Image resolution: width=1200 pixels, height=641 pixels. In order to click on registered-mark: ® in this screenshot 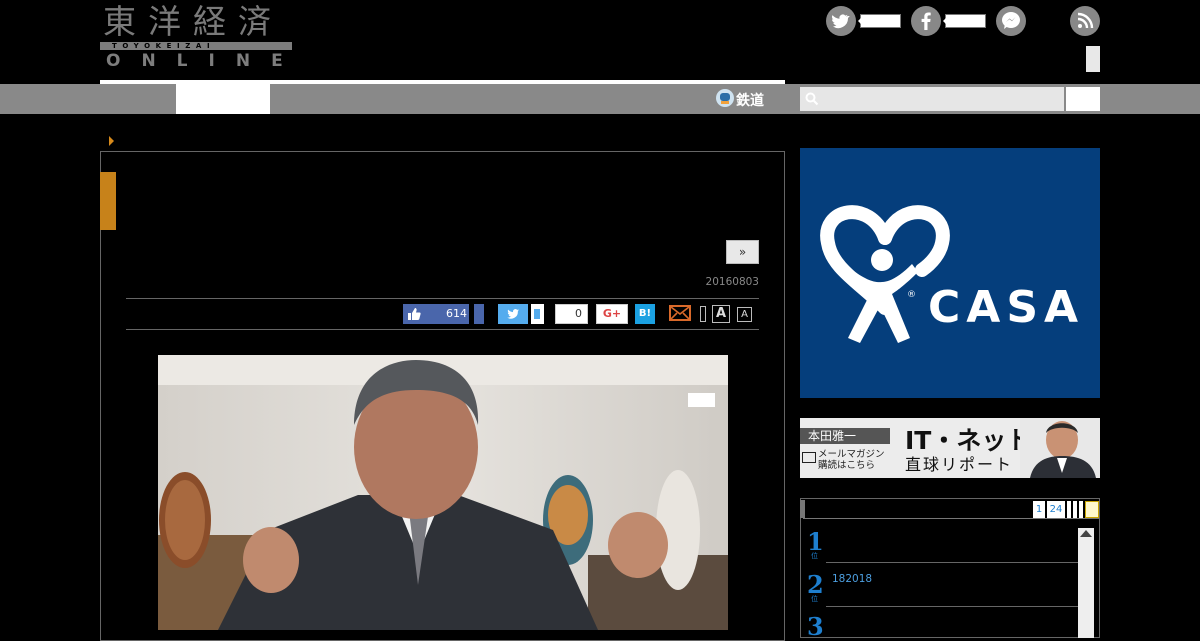, I will do `click(911, 295)`.